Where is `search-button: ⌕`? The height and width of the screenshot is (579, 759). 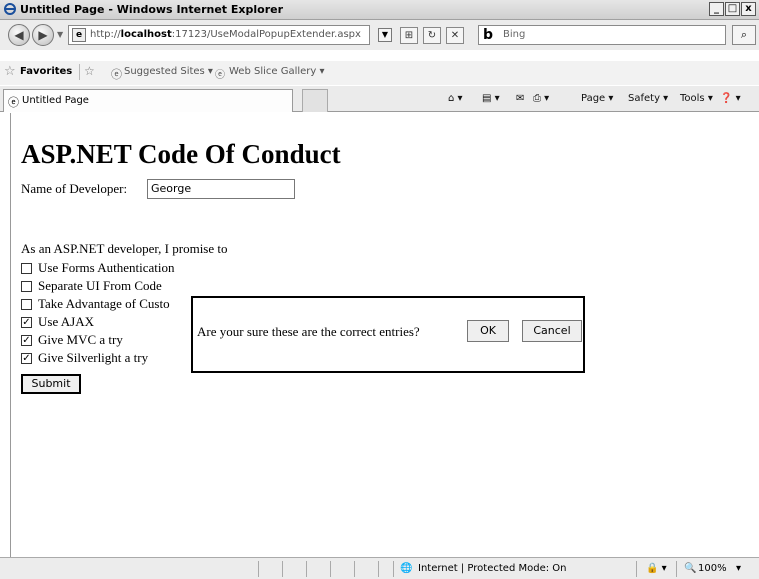 search-button: ⌕ is located at coordinates (744, 35).